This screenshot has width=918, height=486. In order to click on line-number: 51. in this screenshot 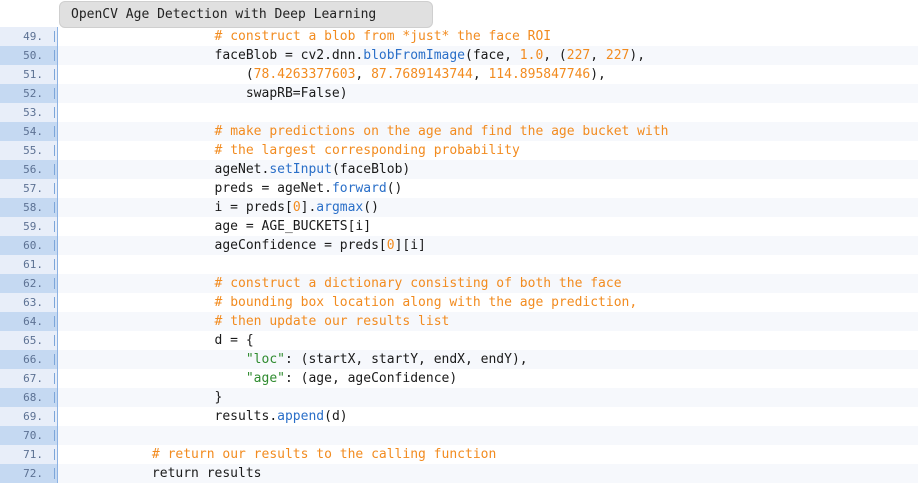, I will do `click(29, 74)`.